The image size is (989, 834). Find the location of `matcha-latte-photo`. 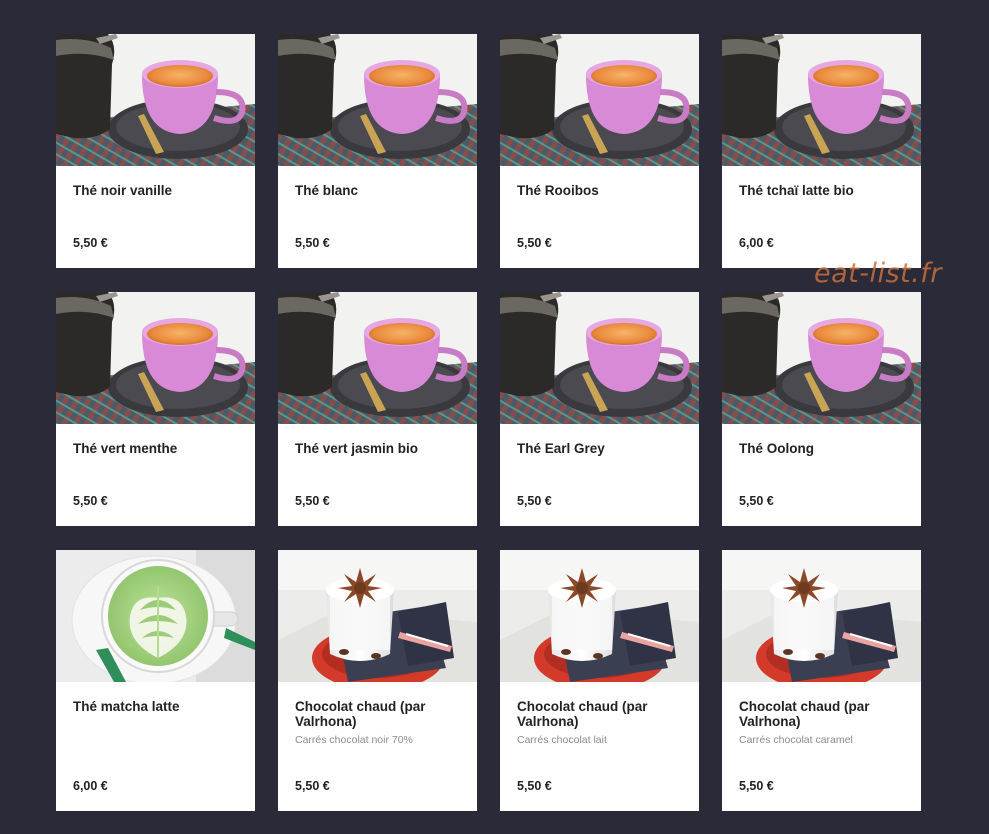

matcha-latte-photo is located at coordinates (155, 616).